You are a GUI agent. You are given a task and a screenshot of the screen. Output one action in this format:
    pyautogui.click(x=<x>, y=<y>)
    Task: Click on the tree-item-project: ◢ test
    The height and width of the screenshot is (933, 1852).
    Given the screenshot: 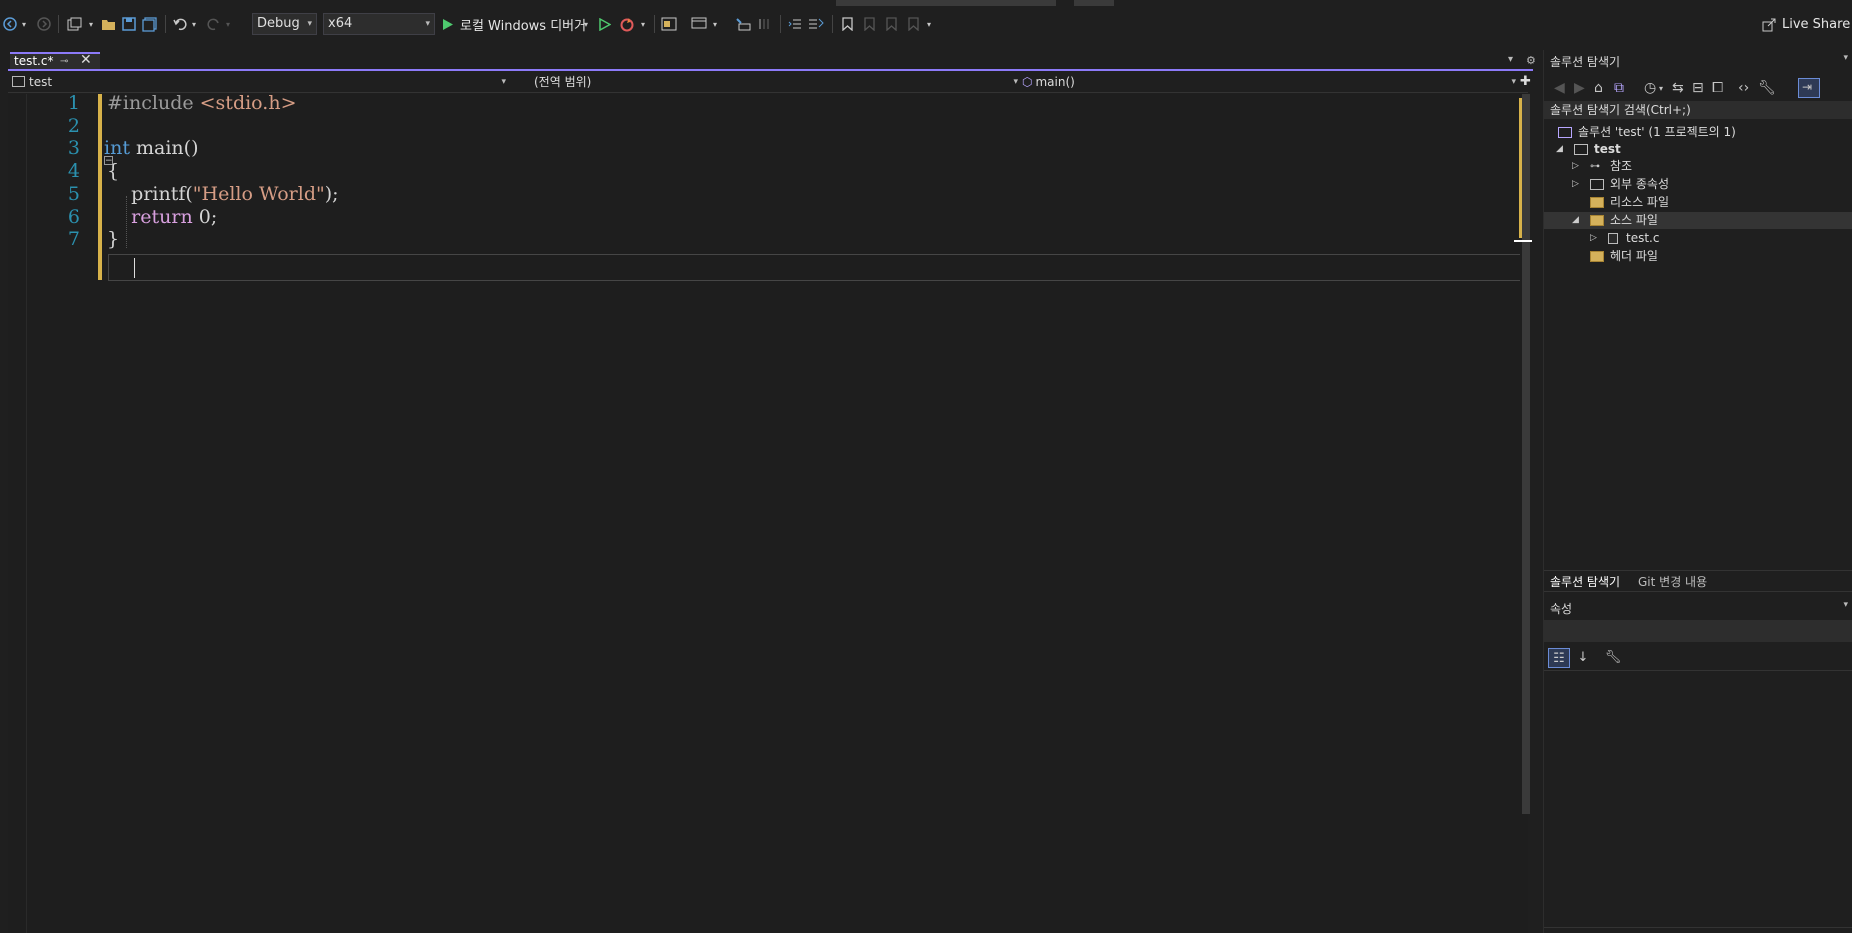 What is the action you would take?
    pyautogui.click(x=1698, y=149)
    